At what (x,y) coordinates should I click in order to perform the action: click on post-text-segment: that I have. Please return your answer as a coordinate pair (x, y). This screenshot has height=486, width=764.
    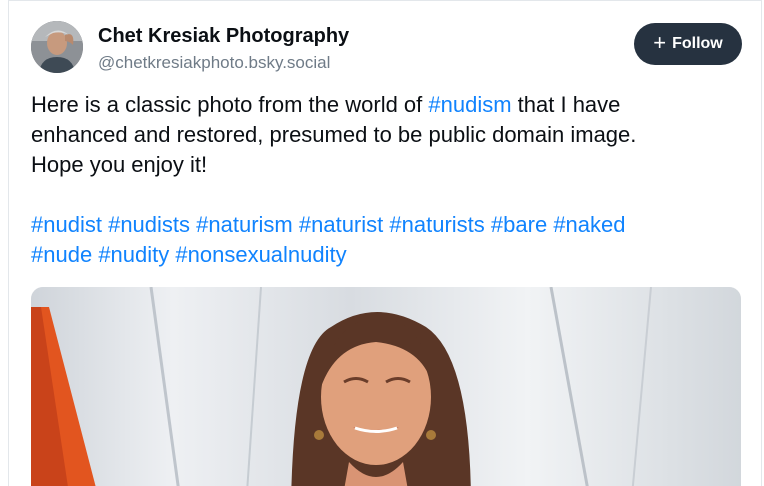
    Looking at the image, I should click on (566, 104).